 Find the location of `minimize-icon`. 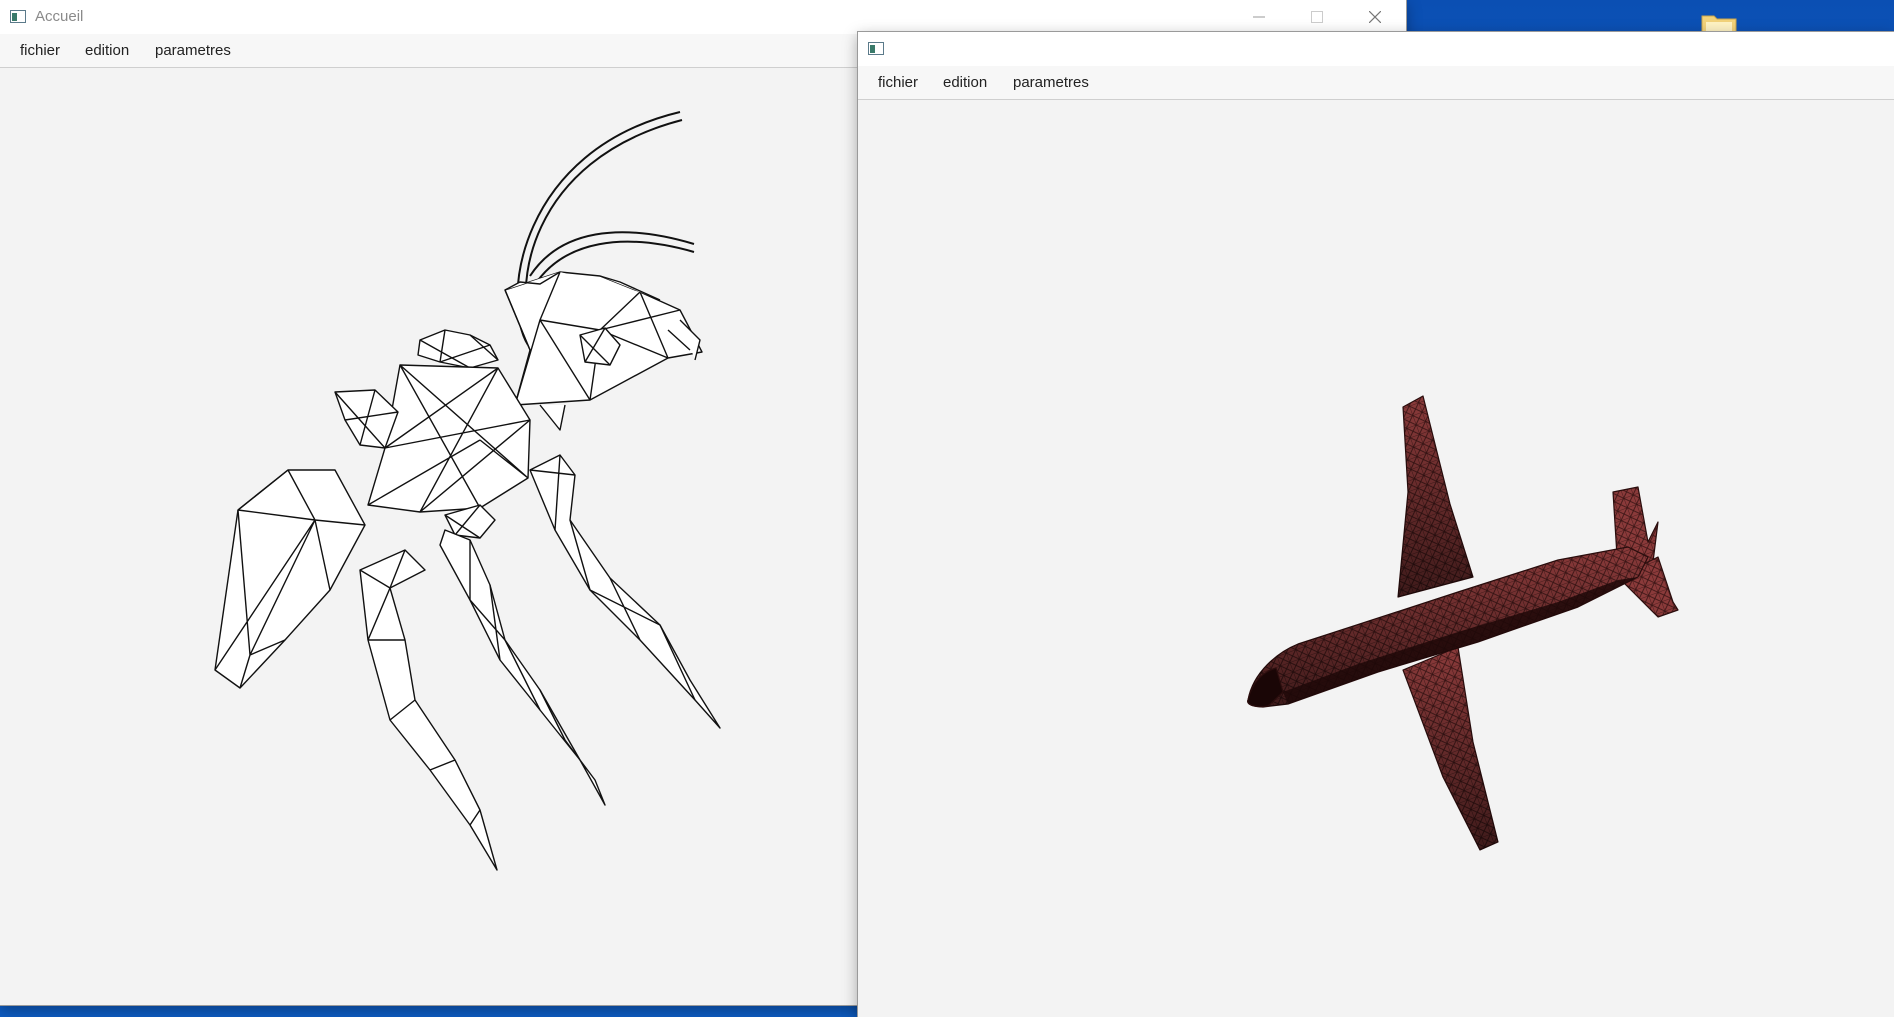

minimize-icon is located at coordinates (1259, 17).